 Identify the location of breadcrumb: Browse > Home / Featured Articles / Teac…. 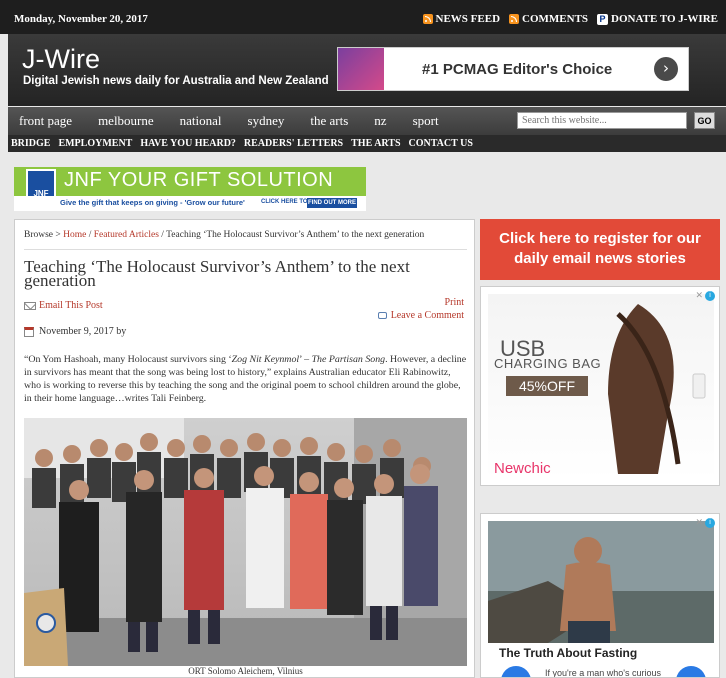
(224, 235).